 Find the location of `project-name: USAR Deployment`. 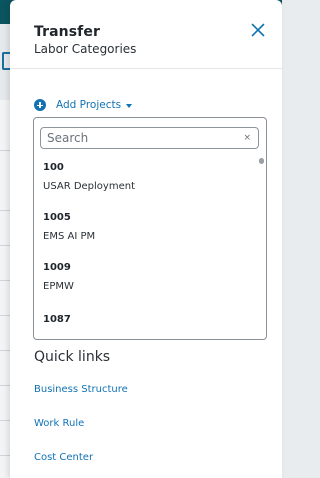

project-name: USAR Deployment is located at coordinates (89, 186).